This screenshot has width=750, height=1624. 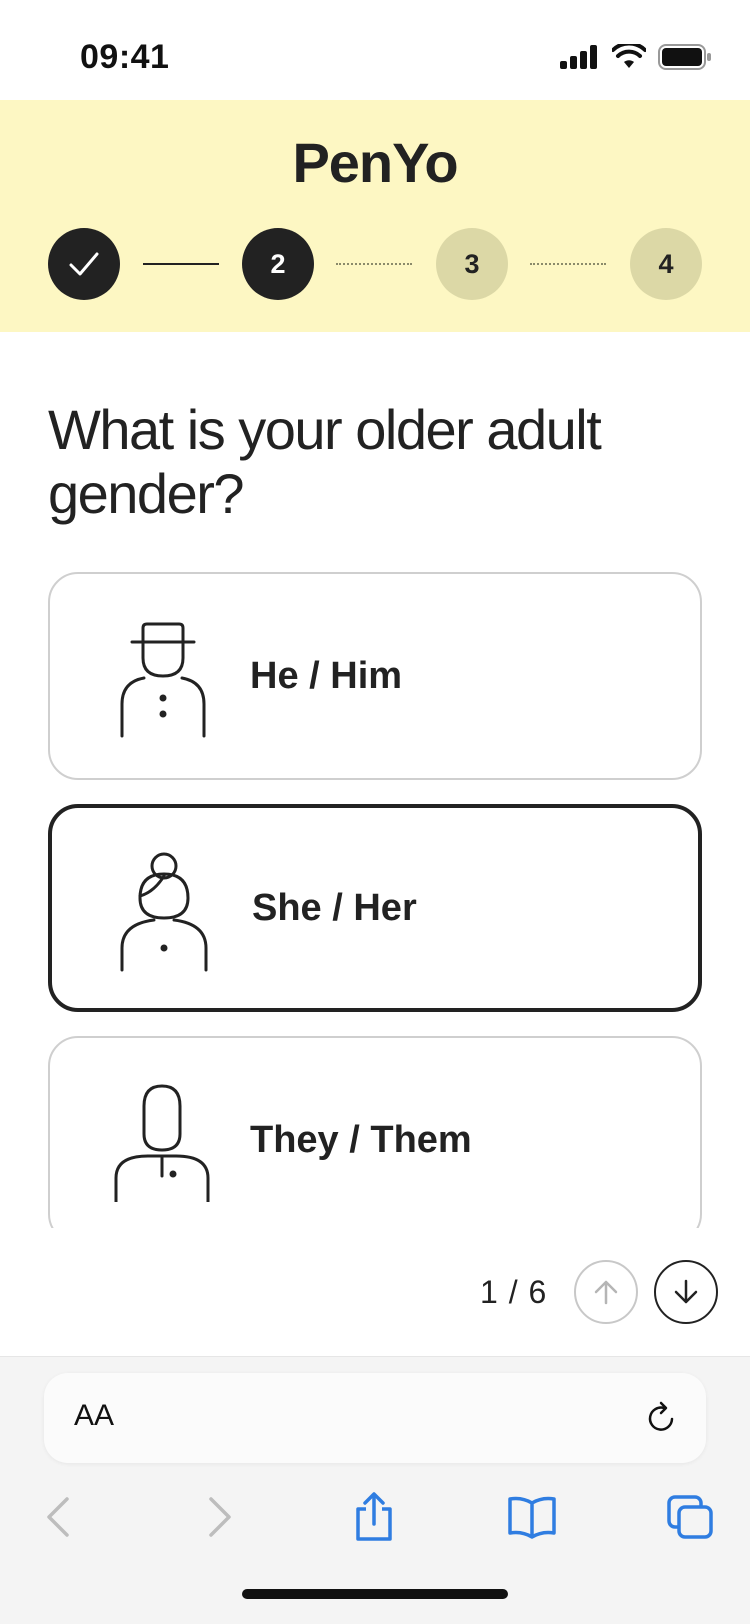 What do you see at coordinates (684, 57) in the screenshot?
I see `battery-icon` at bounding box center [684, 57].